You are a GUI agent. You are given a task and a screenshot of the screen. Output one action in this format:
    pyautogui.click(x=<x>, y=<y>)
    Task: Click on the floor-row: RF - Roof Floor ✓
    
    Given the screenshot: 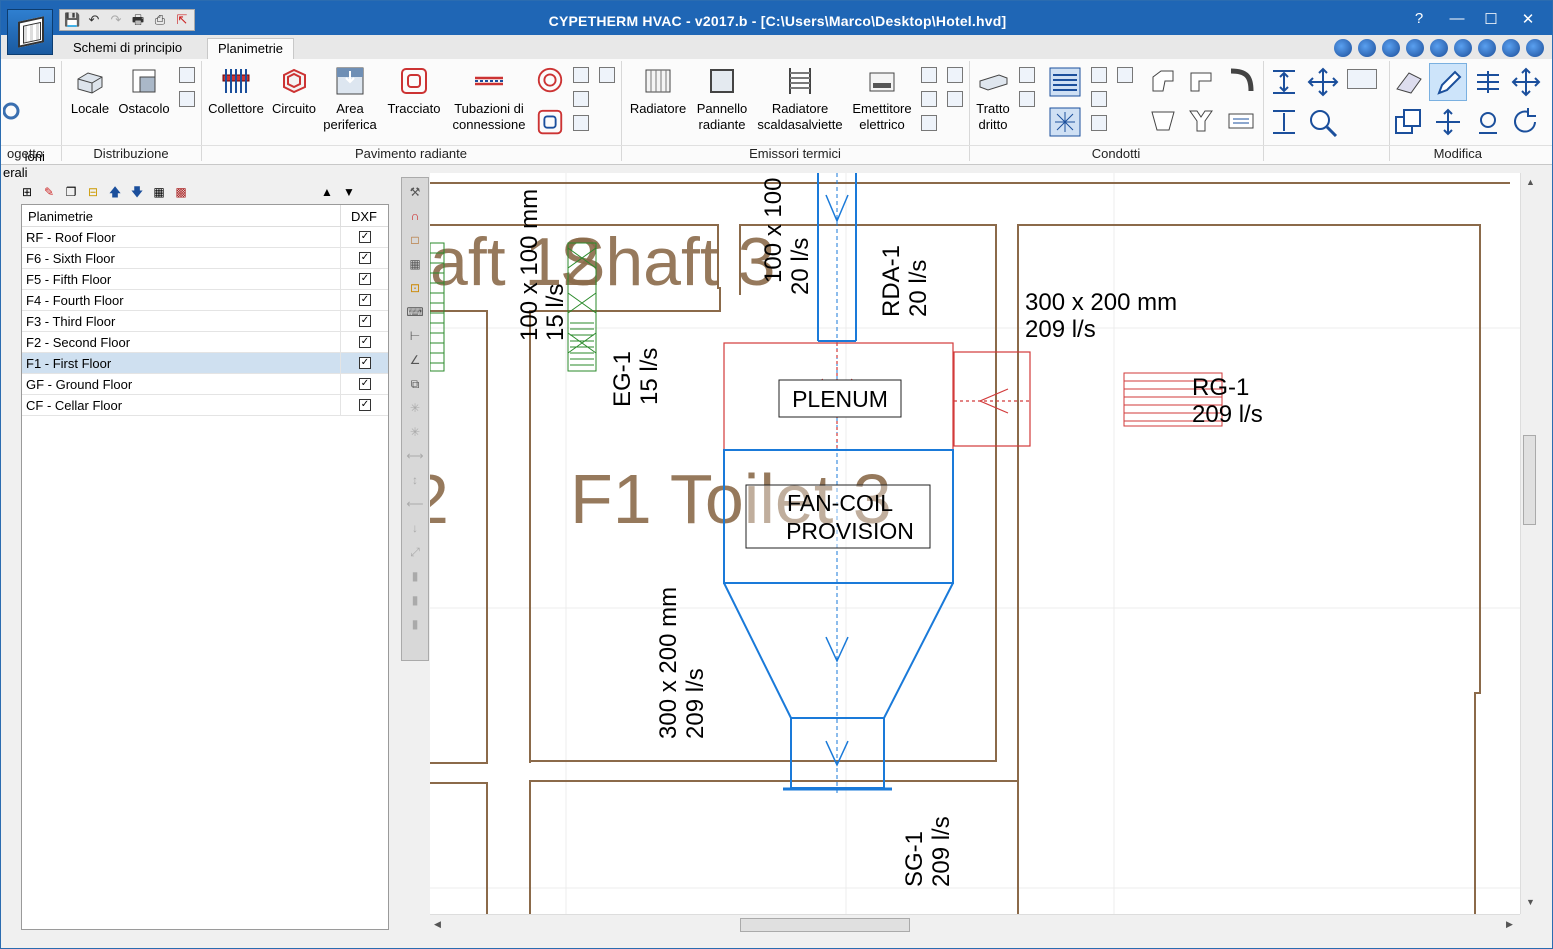 What is the action you would take?
    pyautogui.click(x=205, y=237)
    